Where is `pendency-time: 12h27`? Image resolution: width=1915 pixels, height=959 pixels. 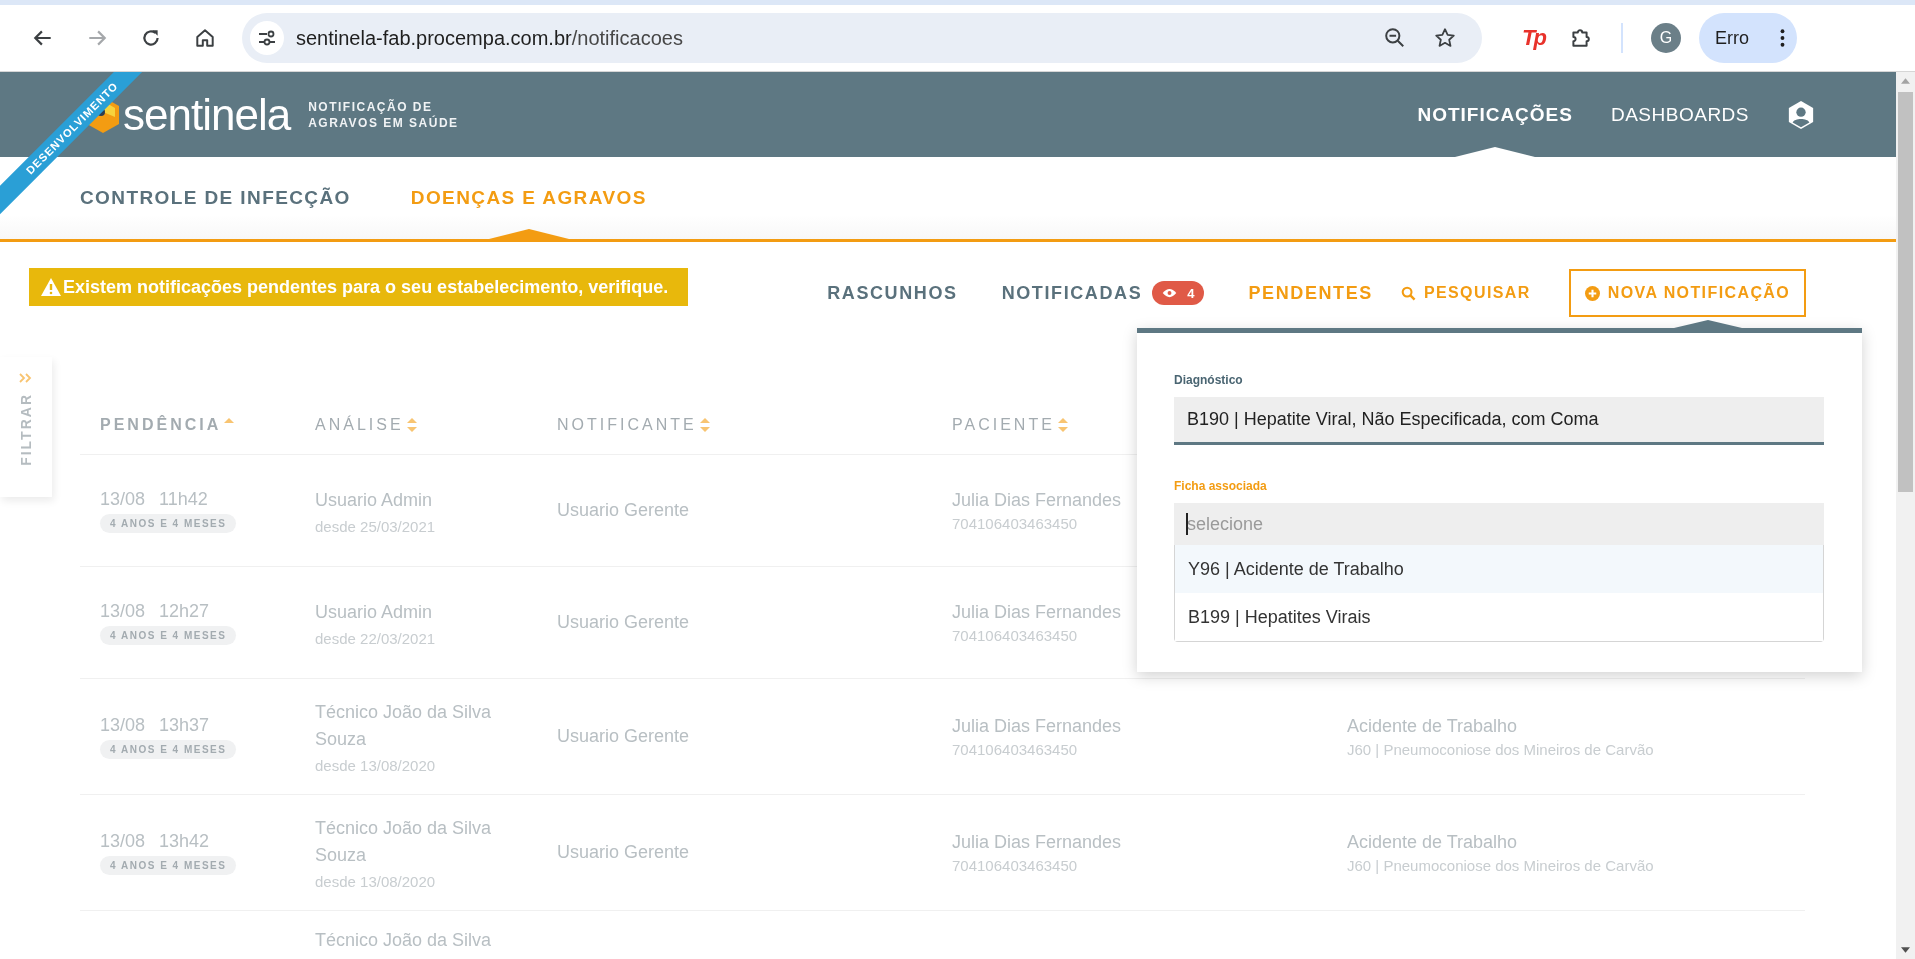
pendency-time: 12h27 is located at coordinates (184, 611).